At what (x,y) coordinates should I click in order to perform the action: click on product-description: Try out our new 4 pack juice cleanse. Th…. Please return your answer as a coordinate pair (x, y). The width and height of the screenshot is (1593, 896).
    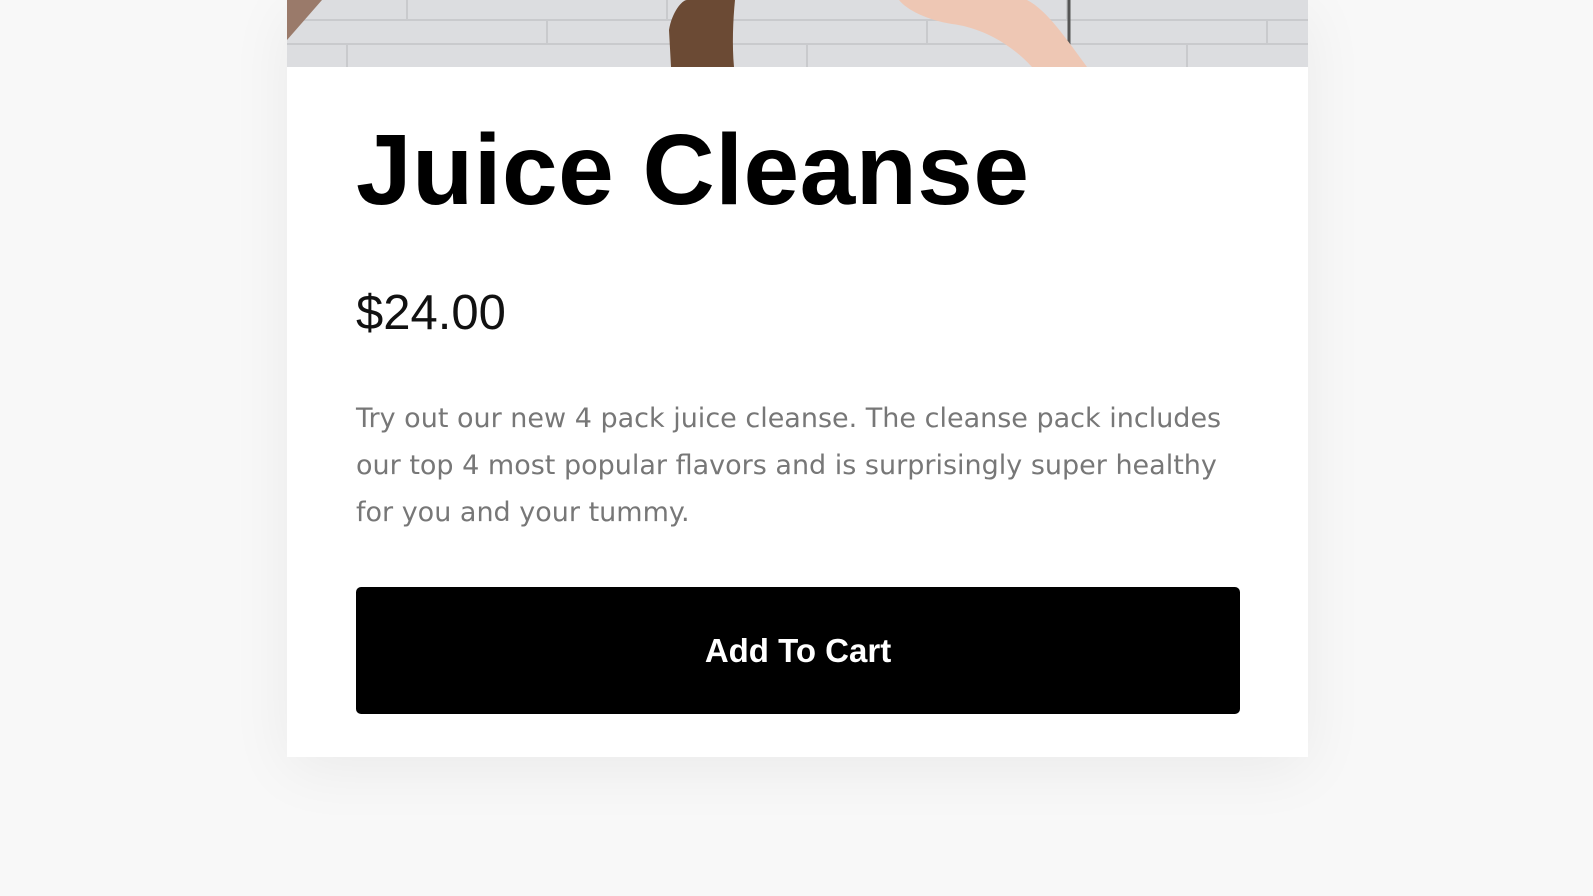
    Looking at the image, I should click on (789, 465).